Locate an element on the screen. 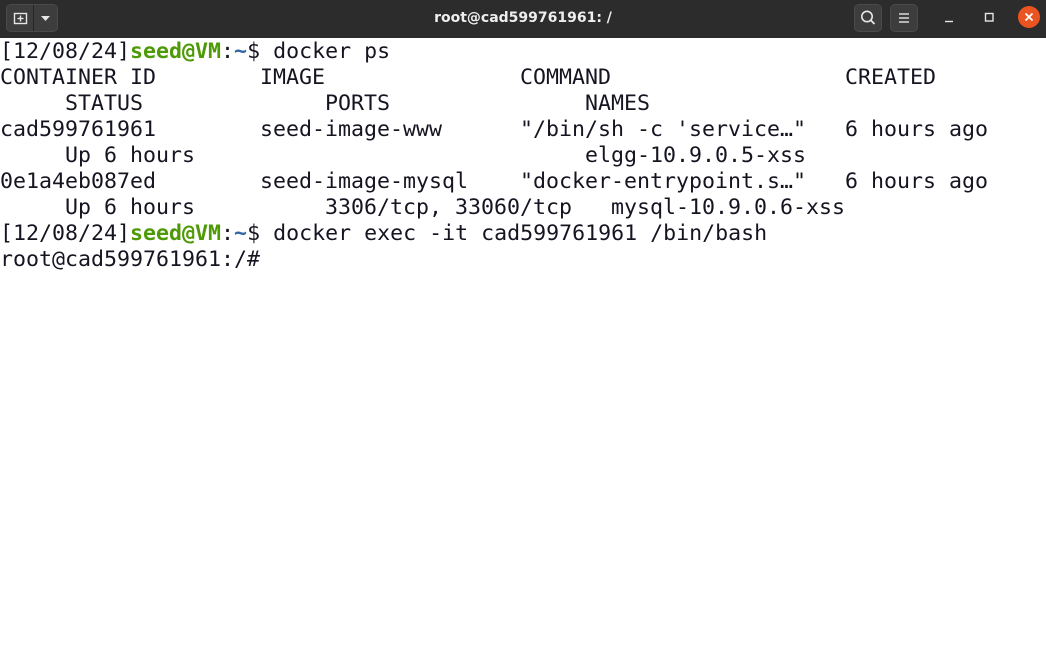  search-icon is located at coordinates (868, 18).